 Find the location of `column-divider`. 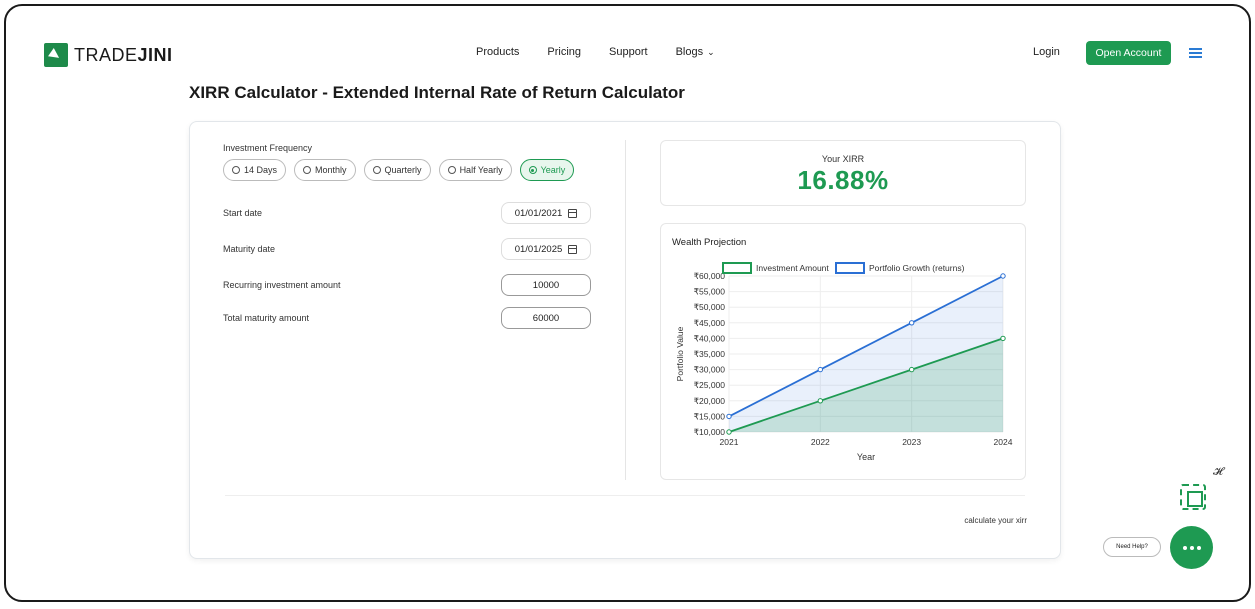

column-divider is located at coordinates (625, 310).